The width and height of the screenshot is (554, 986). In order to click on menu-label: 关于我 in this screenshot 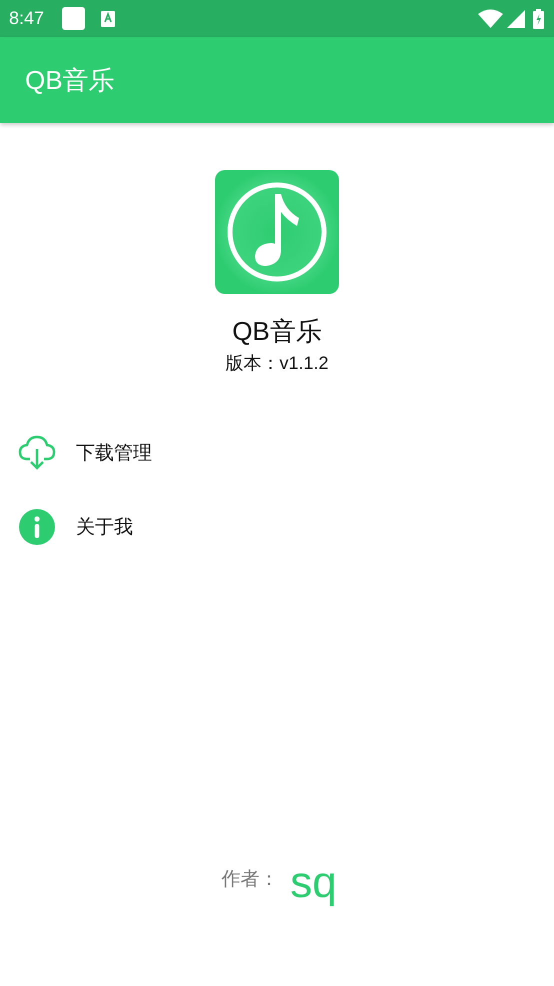, I will do `click(104, 527)`.